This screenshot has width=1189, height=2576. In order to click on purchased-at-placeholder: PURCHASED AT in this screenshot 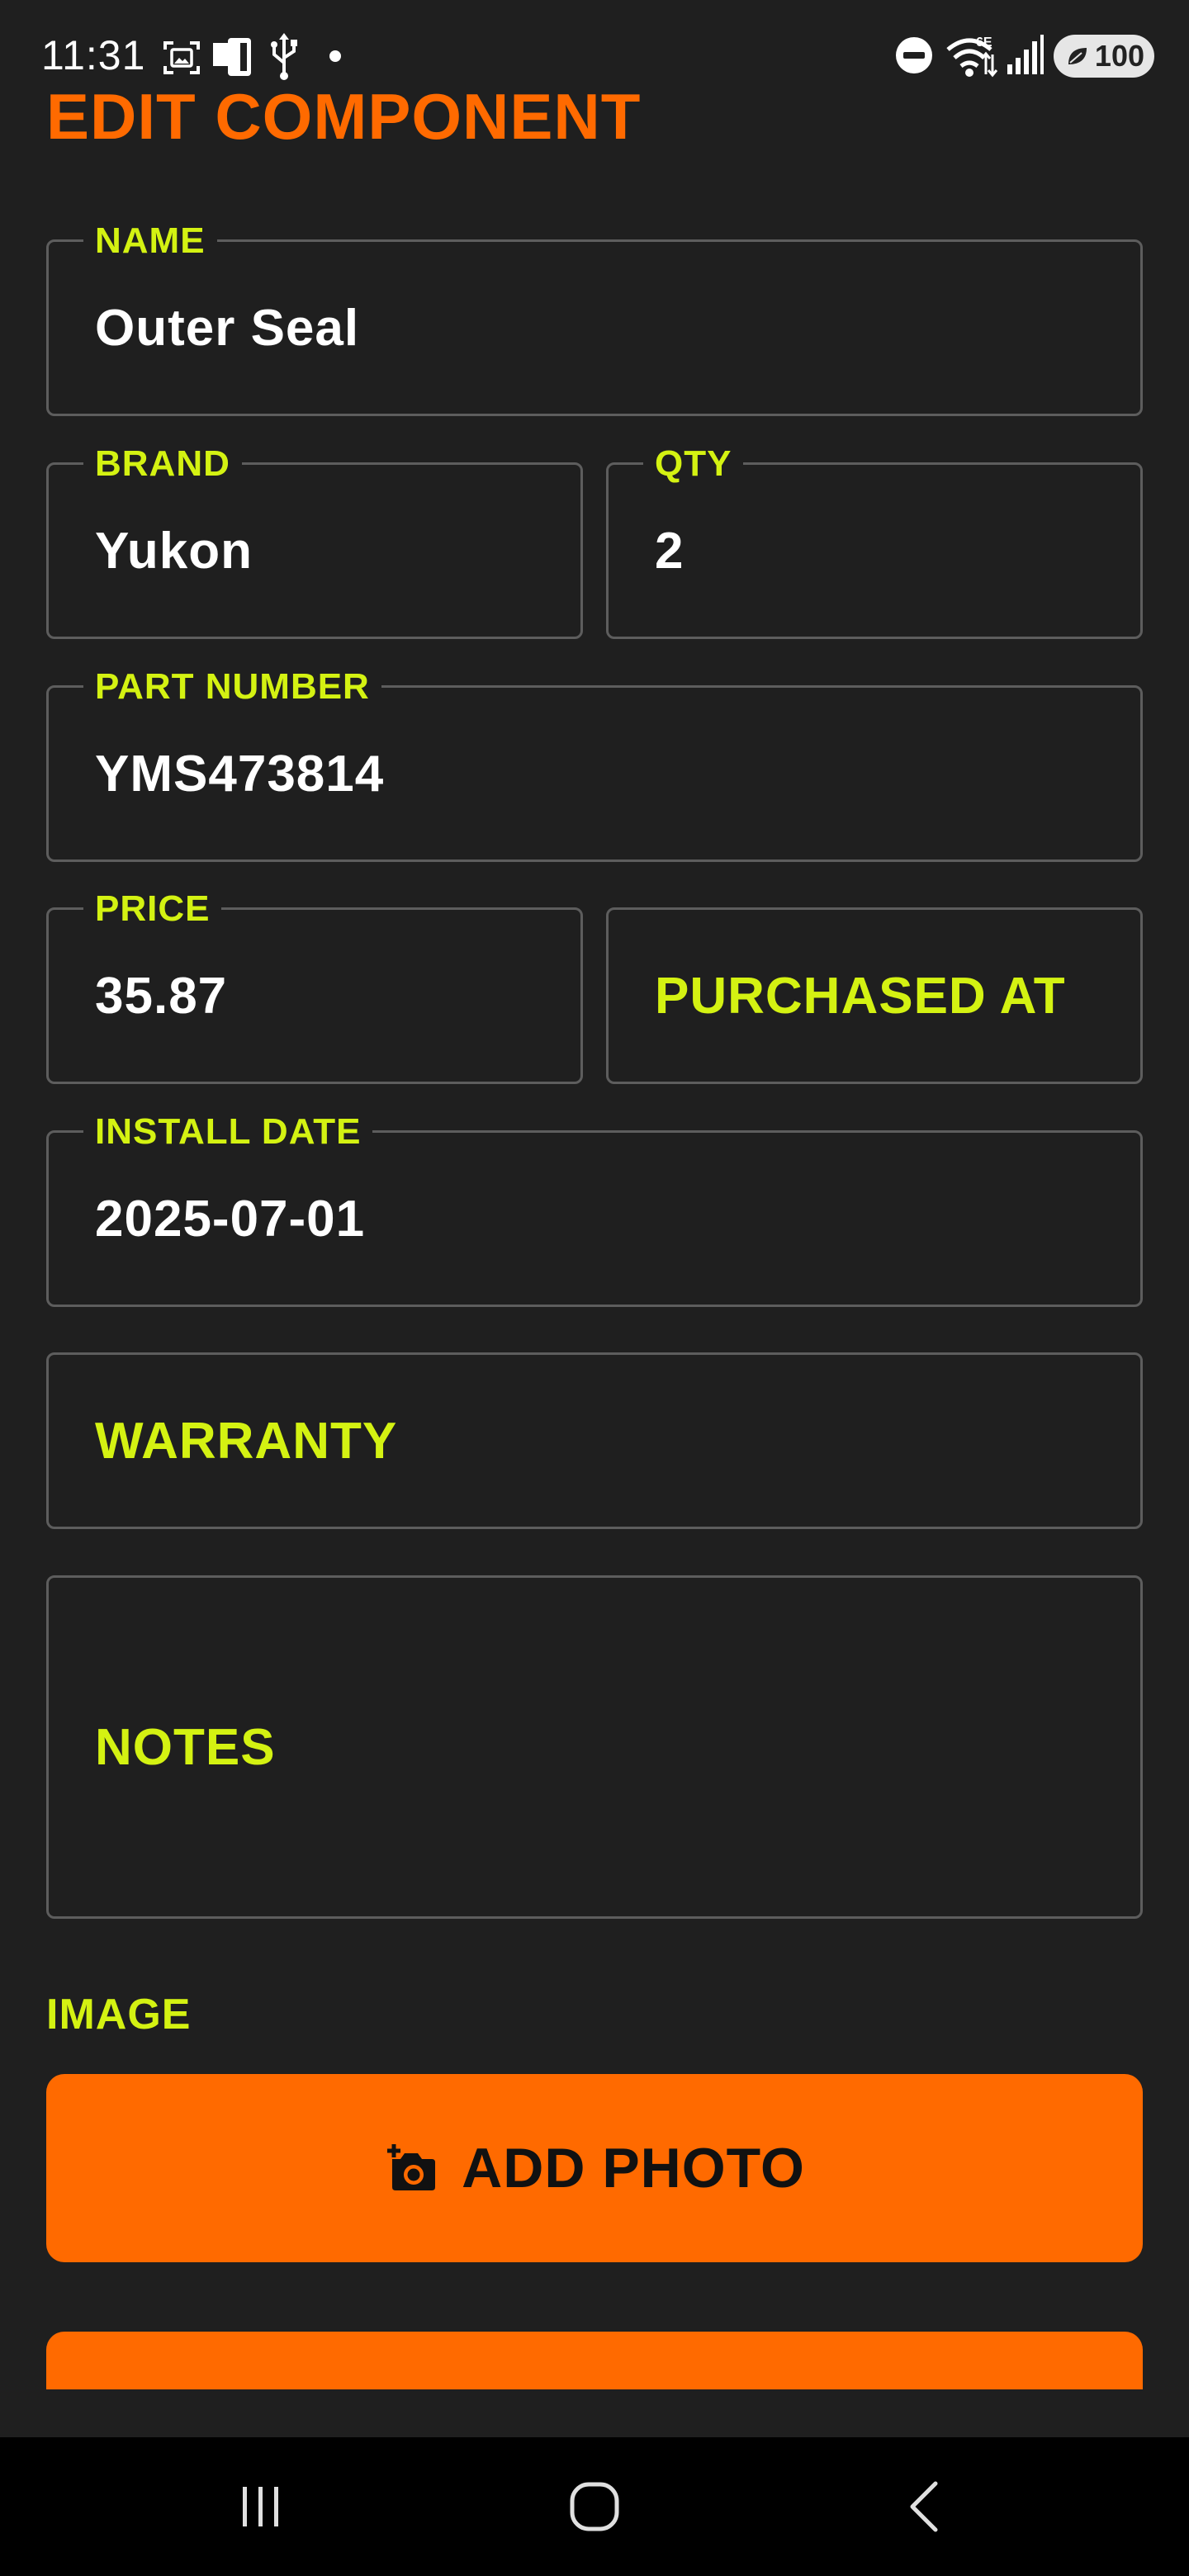, I will do `click(860, 996)`.